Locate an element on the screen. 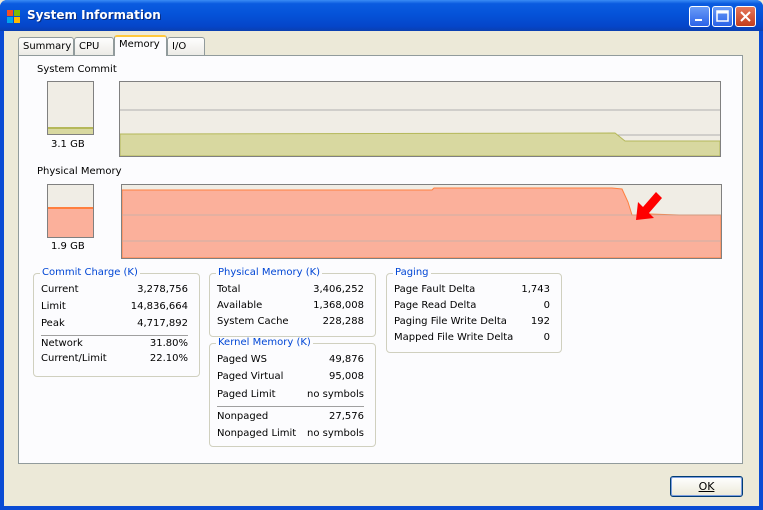 The height and width of the screenshot is (510, 763). kernel-nonpaged-label: Nonpaged is located at coordinates (243, 416).